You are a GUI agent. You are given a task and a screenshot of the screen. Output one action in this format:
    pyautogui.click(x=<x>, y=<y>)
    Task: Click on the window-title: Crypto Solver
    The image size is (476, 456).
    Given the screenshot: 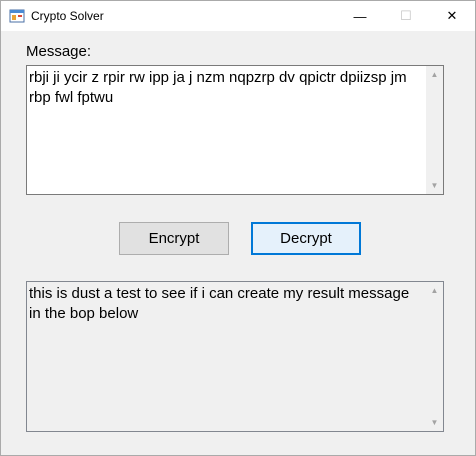 What is the action you would take?
    pyautogui.click(x=67, y=16)
    